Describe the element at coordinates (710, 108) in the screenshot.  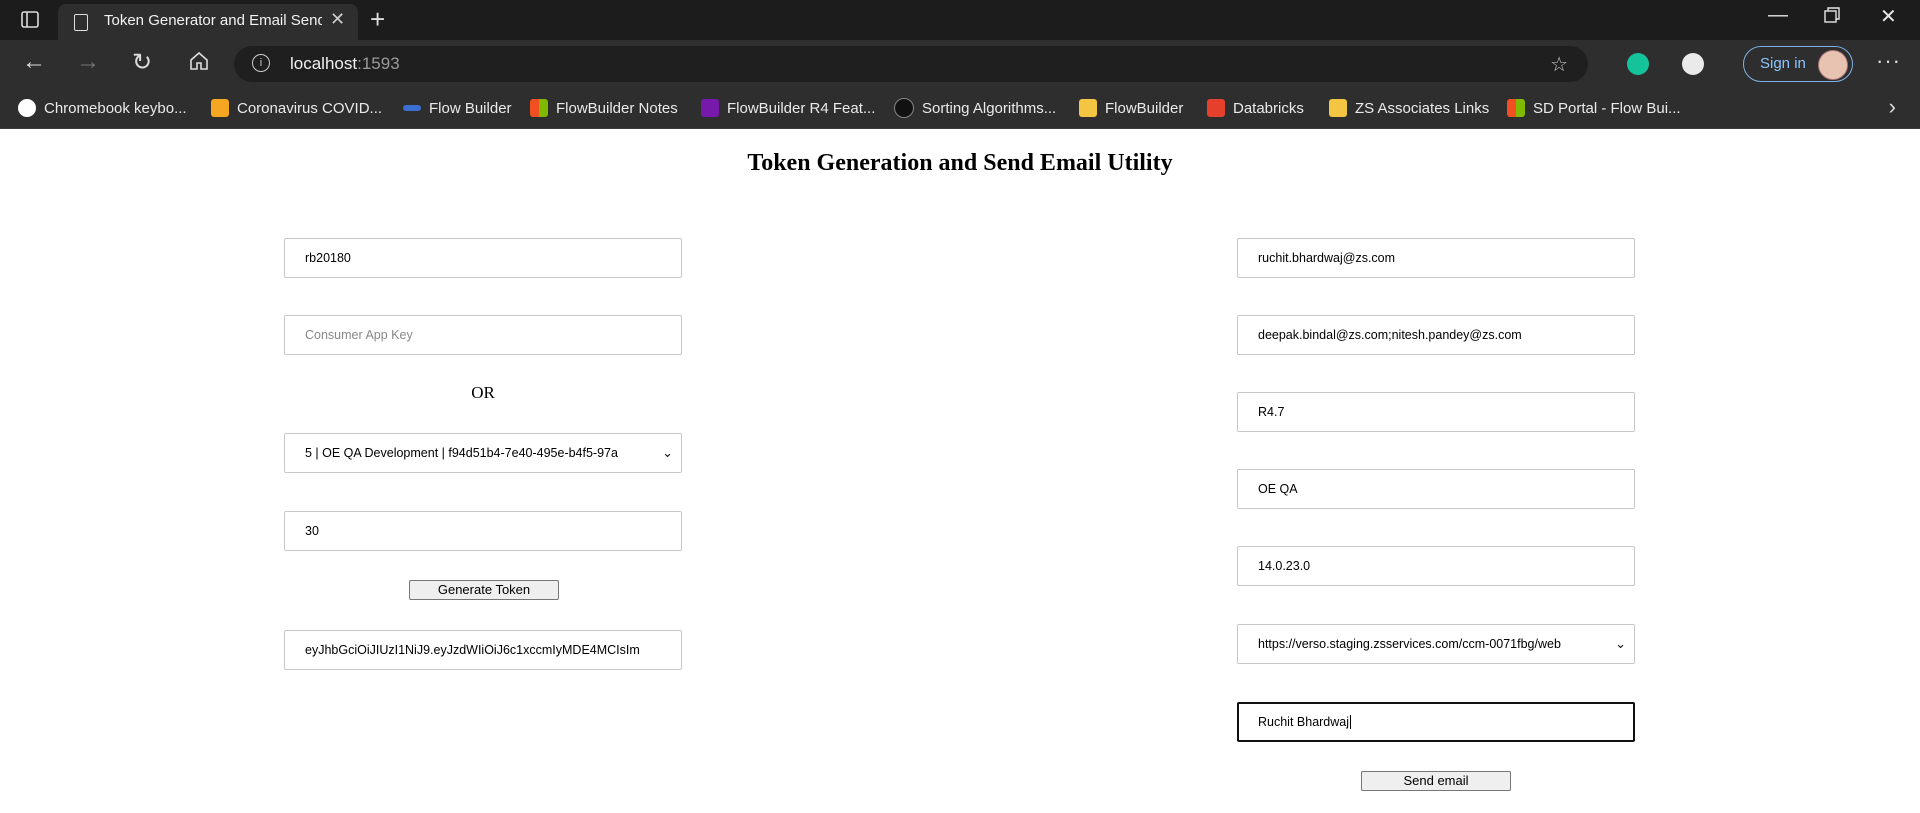
I see `onenote-icon` at that location.